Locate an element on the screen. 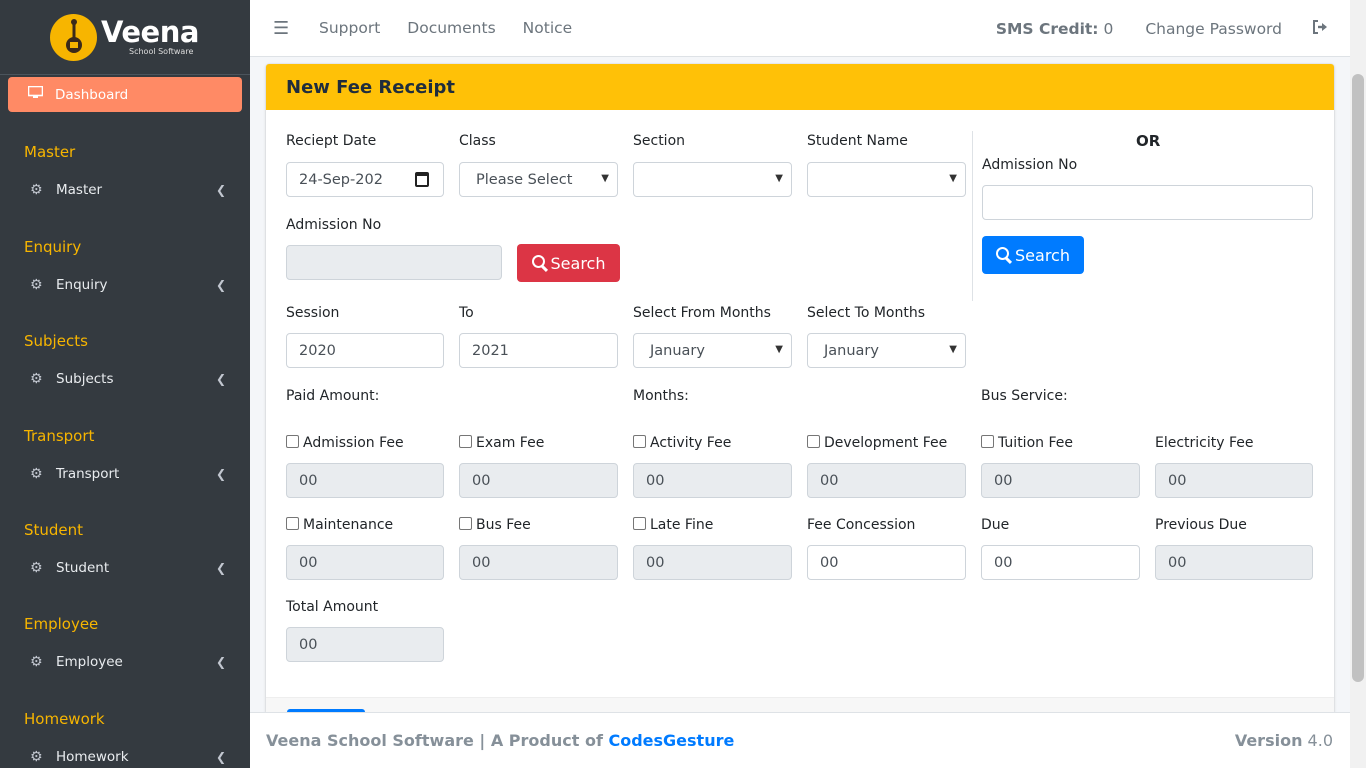 The height and width of the screenshot is (768, 1366). receipt-date-label: Reciept Date is located at coordinates (331, 141).